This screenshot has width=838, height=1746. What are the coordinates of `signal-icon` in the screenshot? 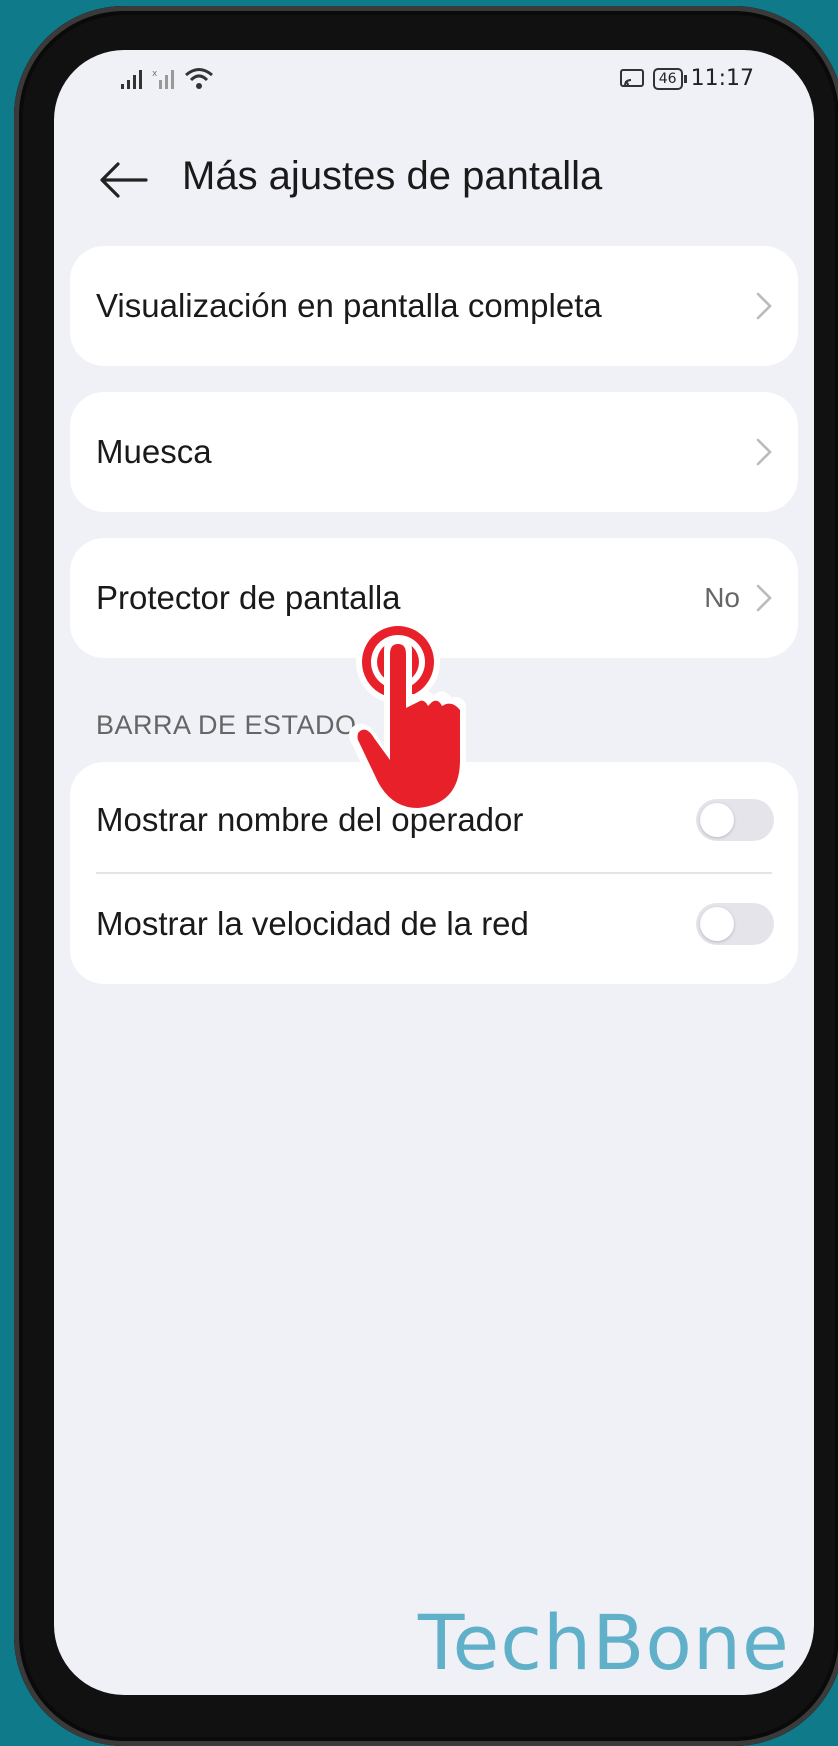 It's located at (131, 79).